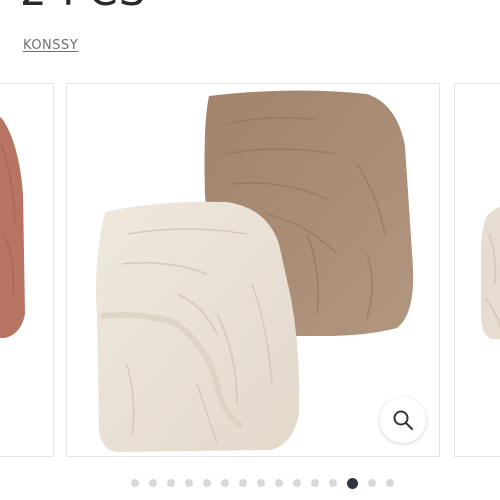 The height and width of the screenshot is (500, 500). I want to click on zoom-button, so click(403, 420).